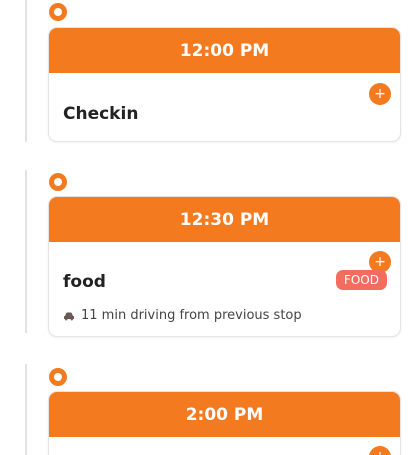 The height and width of the screenshot is (455, 413). I want to click on stop-time: 12:30 PM, so click(224, 219).